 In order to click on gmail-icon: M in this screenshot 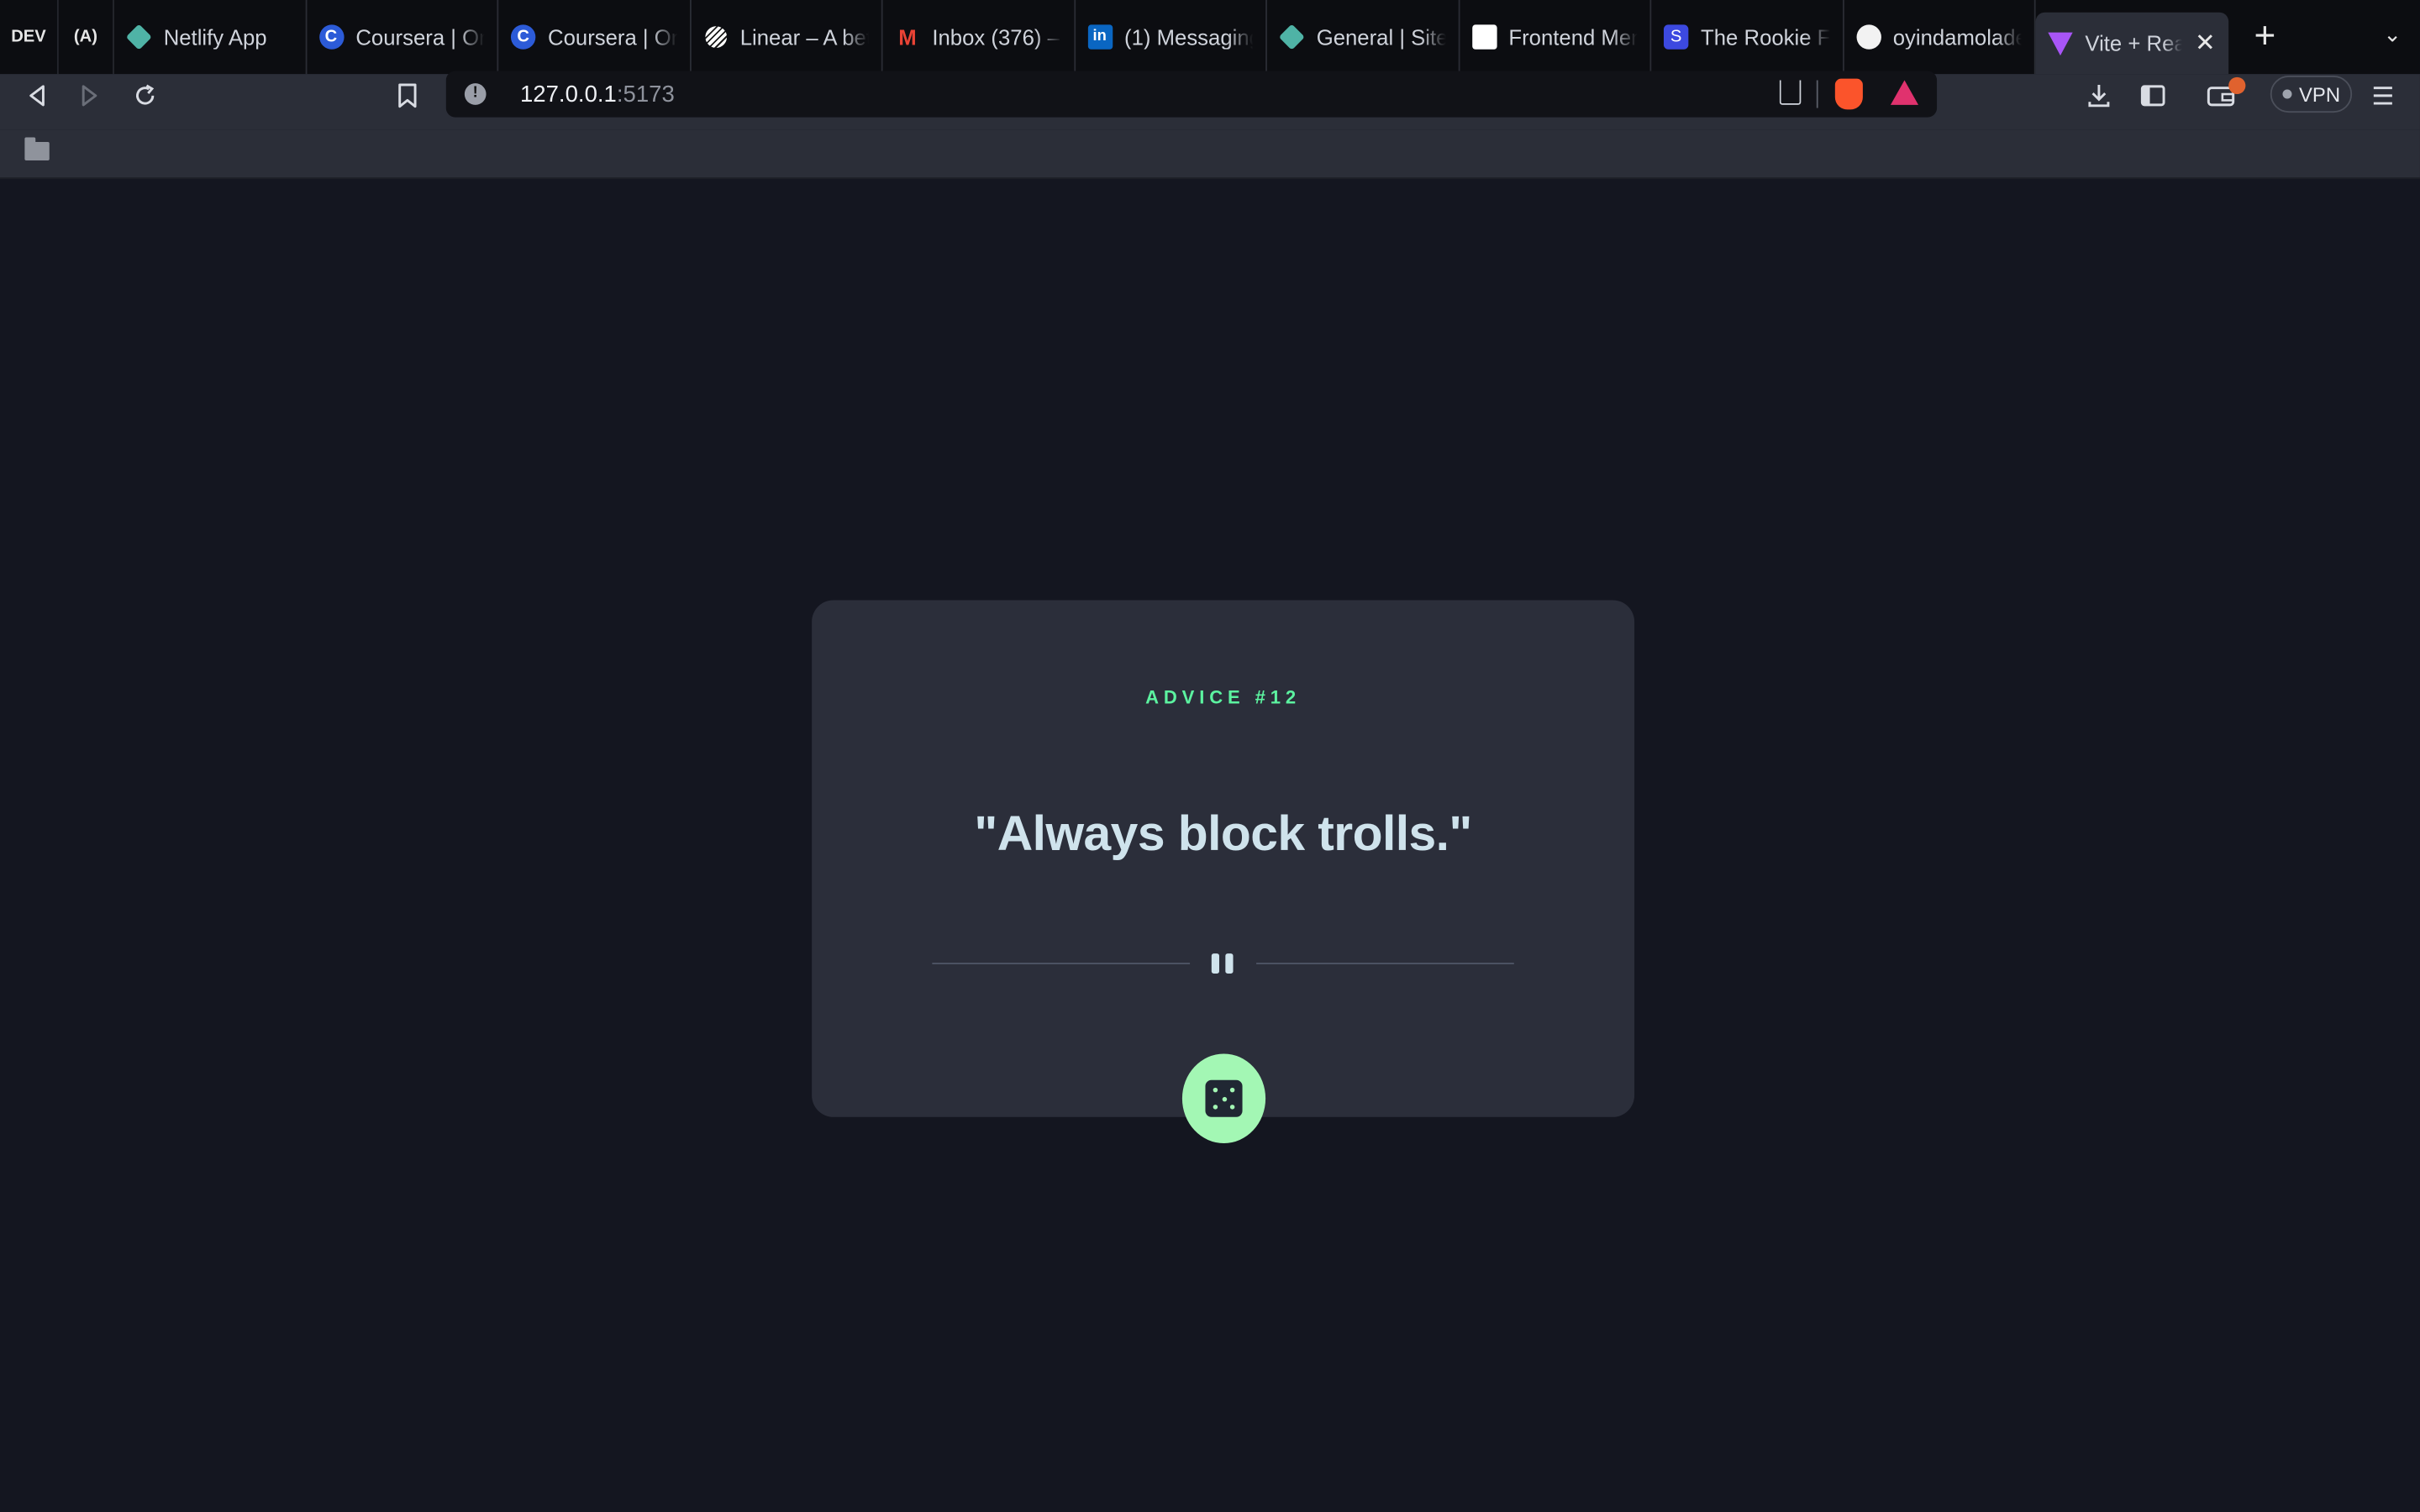, I will do `click(907, 37)`.